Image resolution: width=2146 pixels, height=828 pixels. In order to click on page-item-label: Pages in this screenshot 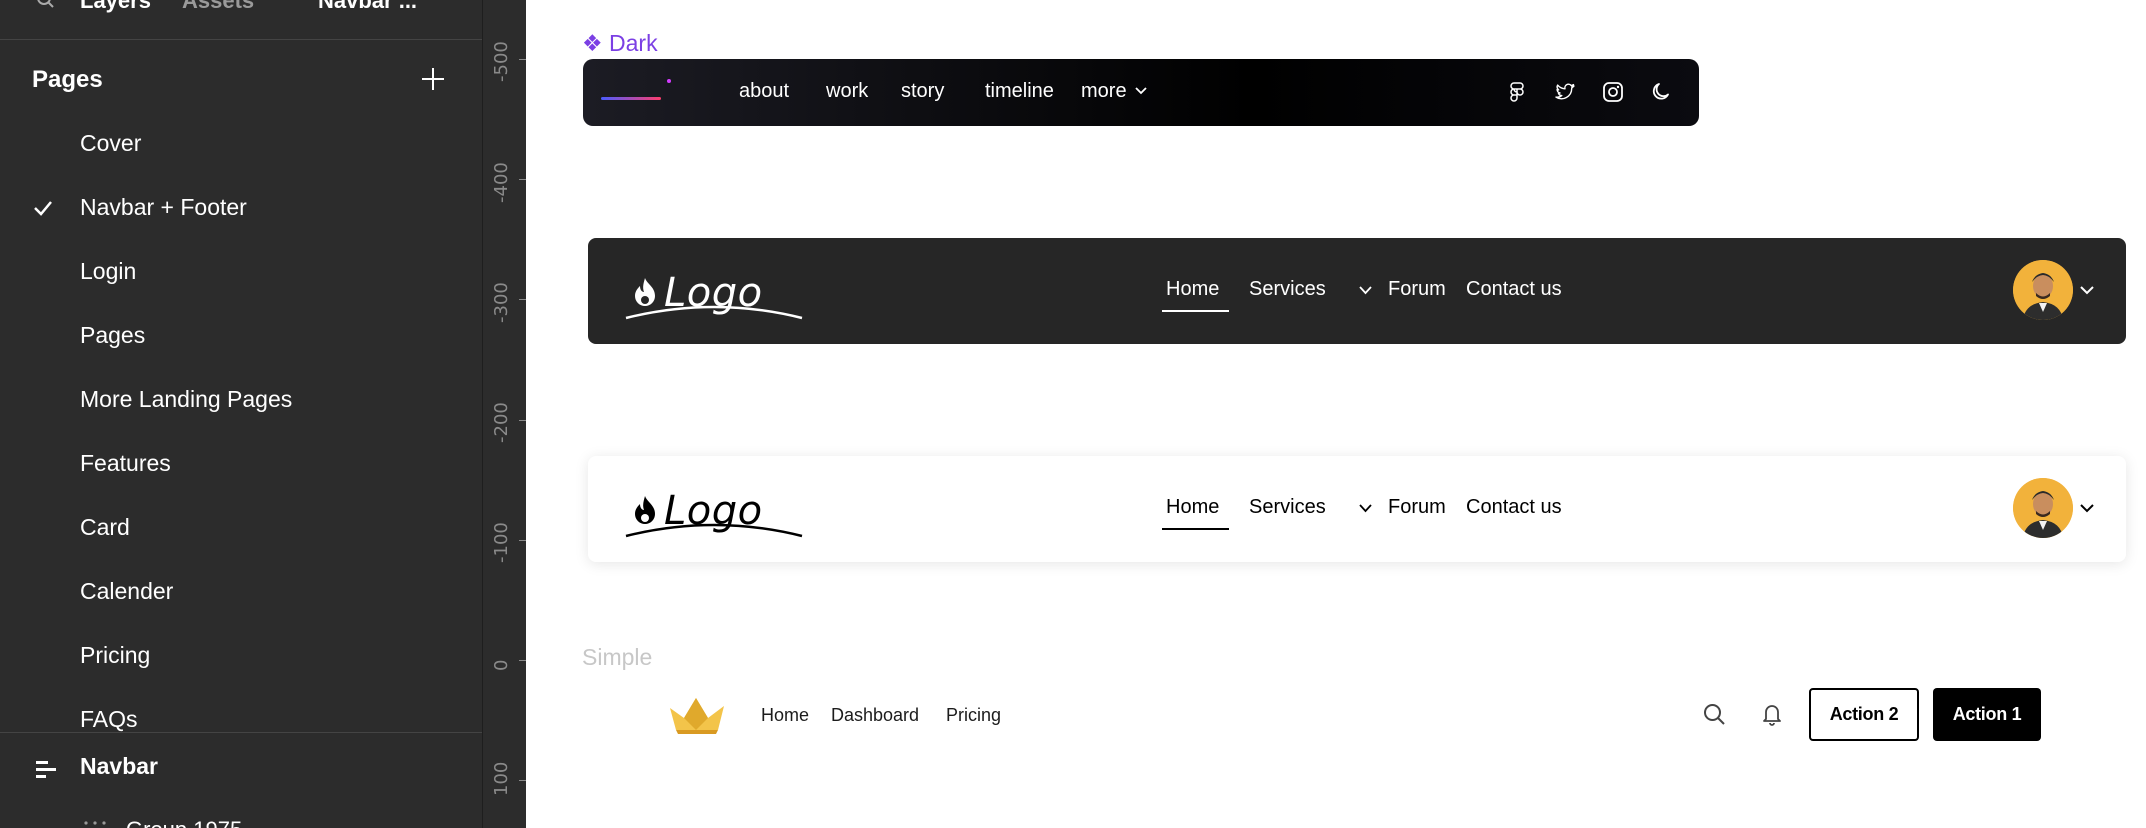, I will do `click(113, 335)`.